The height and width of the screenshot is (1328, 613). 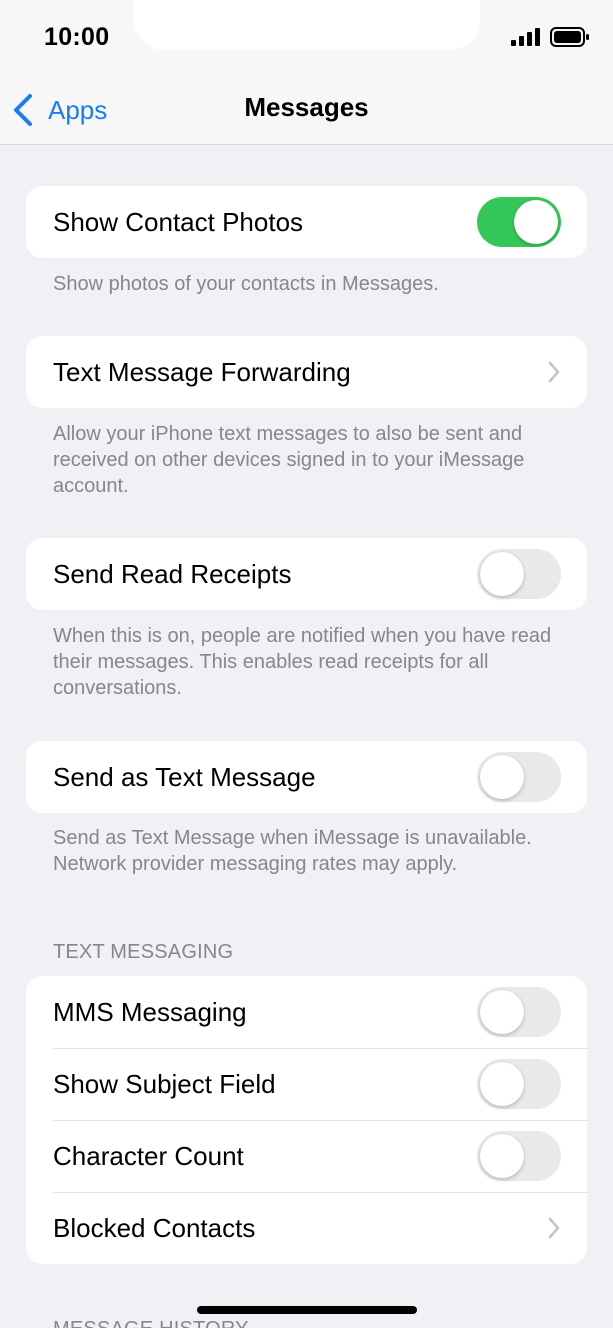 I want to click on row-label: Character Count, so click(x=148, y=1155).